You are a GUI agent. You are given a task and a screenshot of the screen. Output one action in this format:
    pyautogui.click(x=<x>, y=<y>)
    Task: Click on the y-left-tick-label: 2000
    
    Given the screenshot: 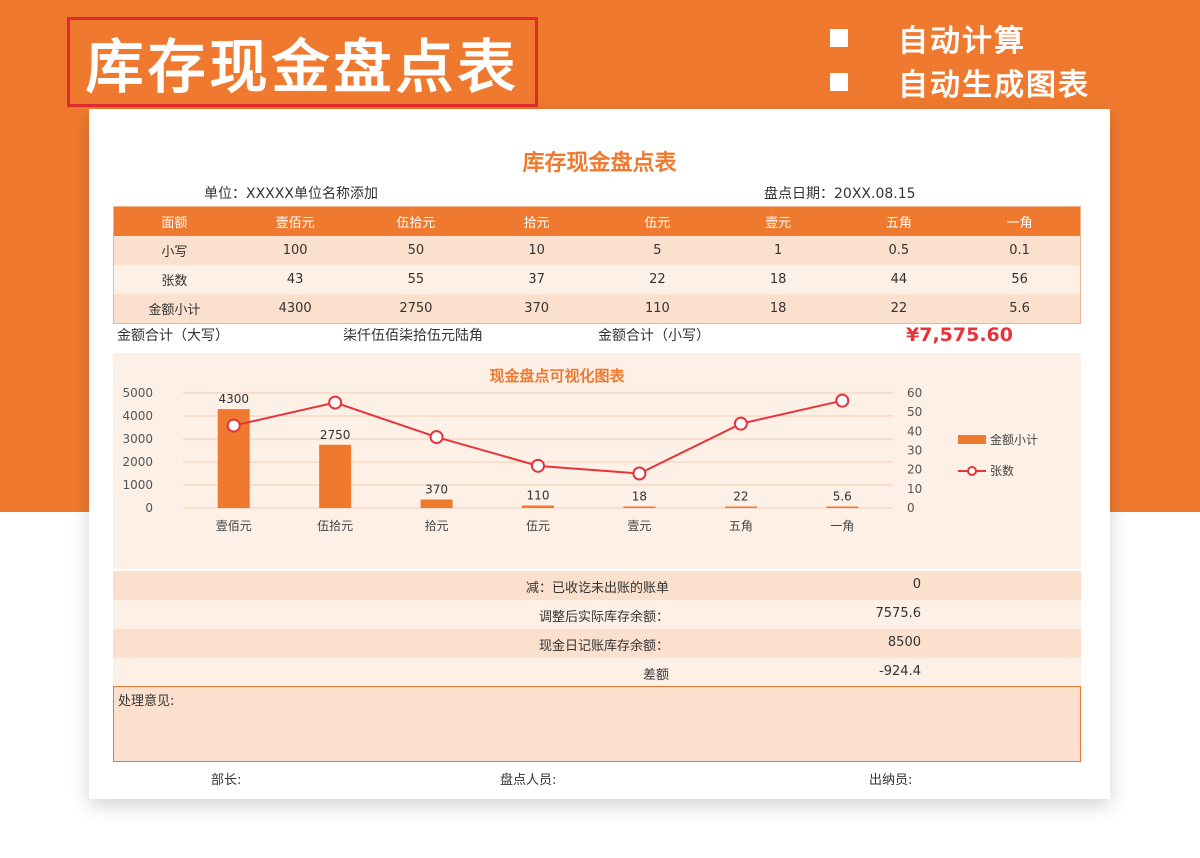 What is the action you would take?
    pyautogui.click(x=137, y=462)
    